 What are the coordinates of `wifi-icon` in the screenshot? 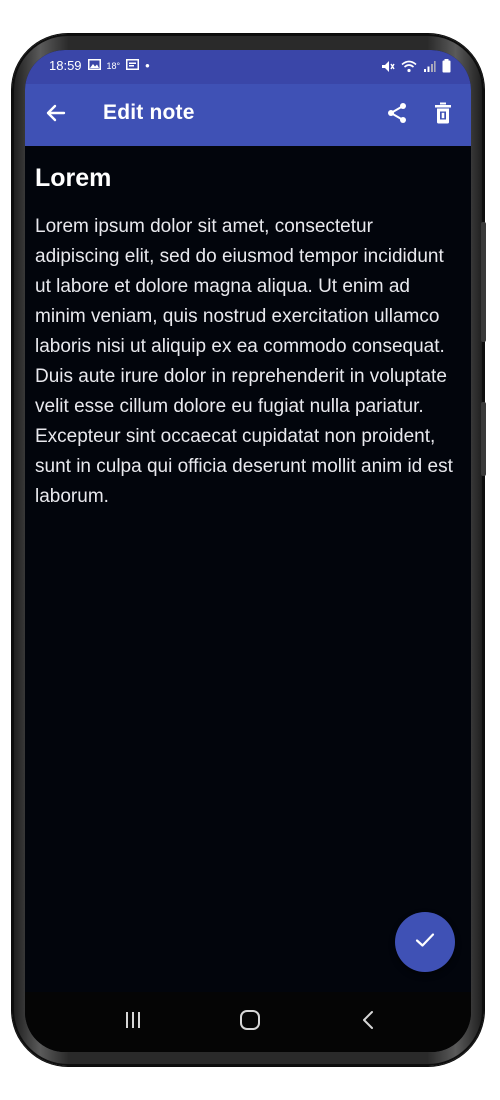 It's located at (409, 67).